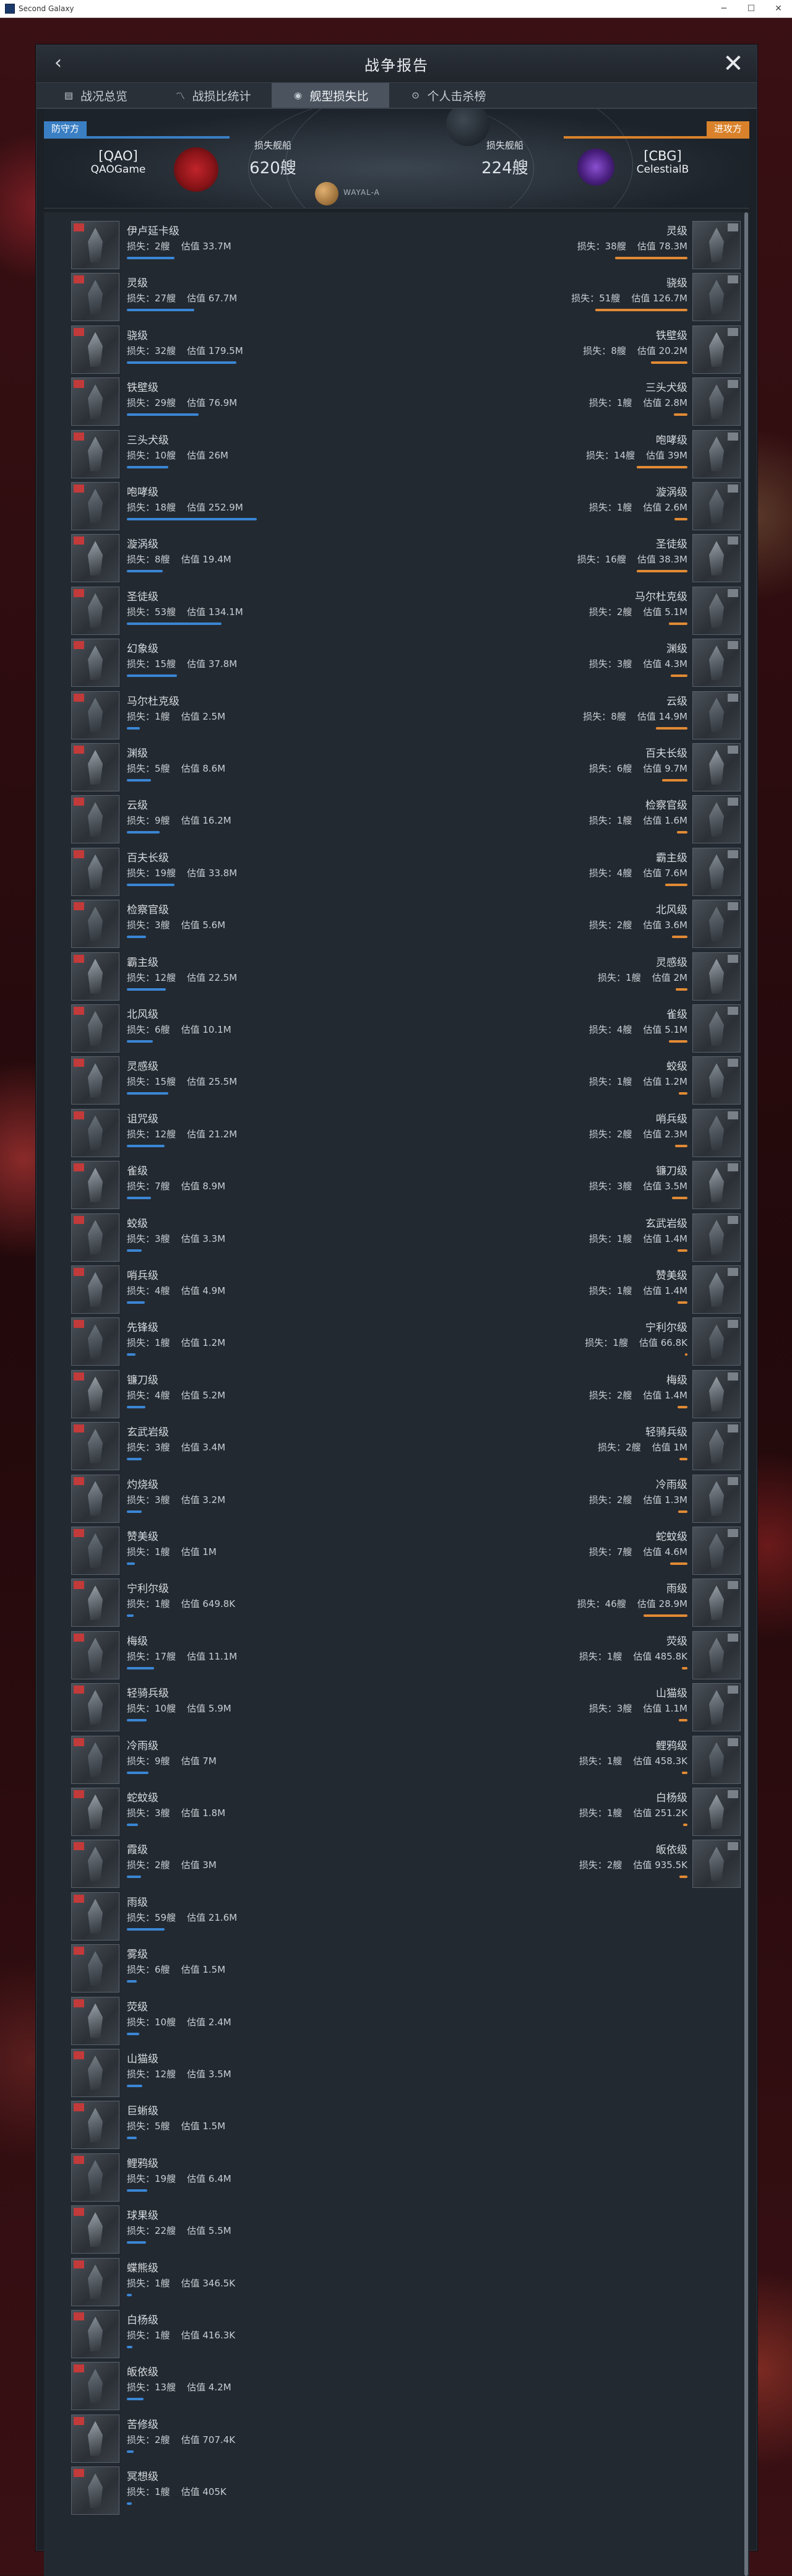  I want to click on defender-ship-entry: 雾级 损失：6艘 估值 1.5M, so click(217, 1967).